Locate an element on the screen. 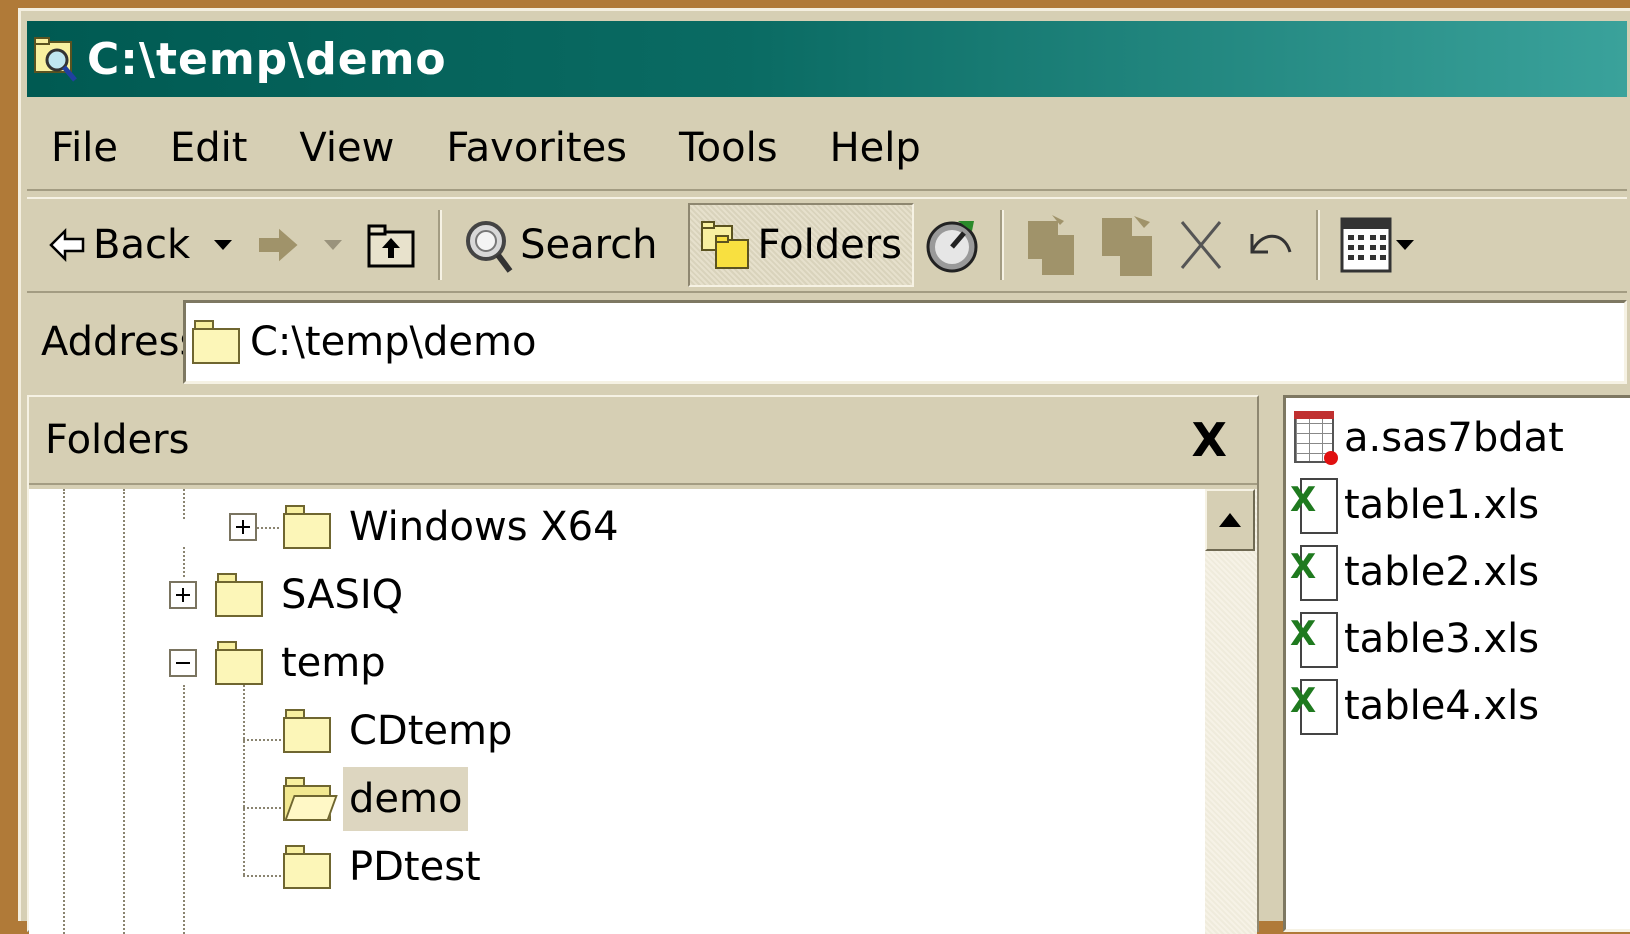  folder-tree-scrollbar is located at coordinates (1231, 711).